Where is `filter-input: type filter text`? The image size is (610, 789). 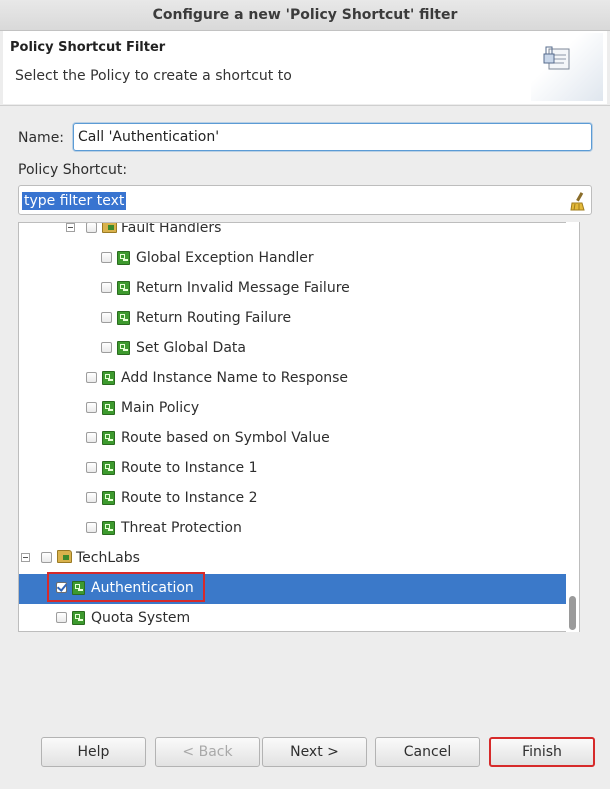
filter-input: type filter text is located at coordinates (305, 200).